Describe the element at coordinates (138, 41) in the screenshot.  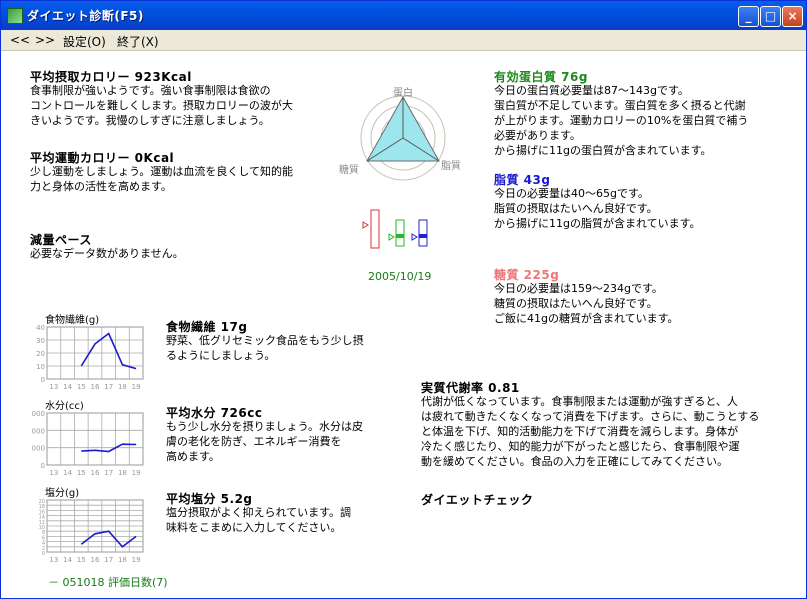
I see `menu-exit: 終了(X)` at that location.